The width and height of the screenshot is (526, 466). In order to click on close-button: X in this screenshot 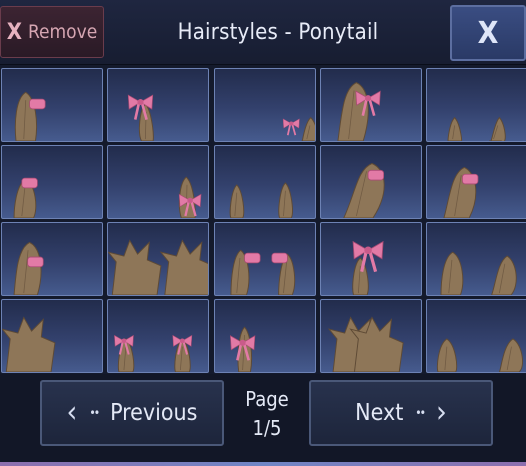, I will do `click(488, 33)`.